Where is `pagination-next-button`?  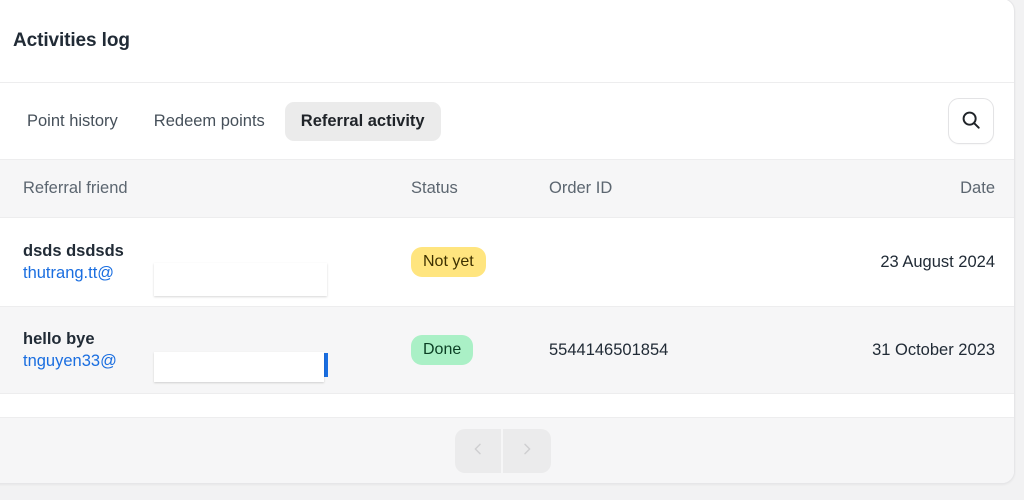
pagination-next-button is located at coordinates (526, 450).